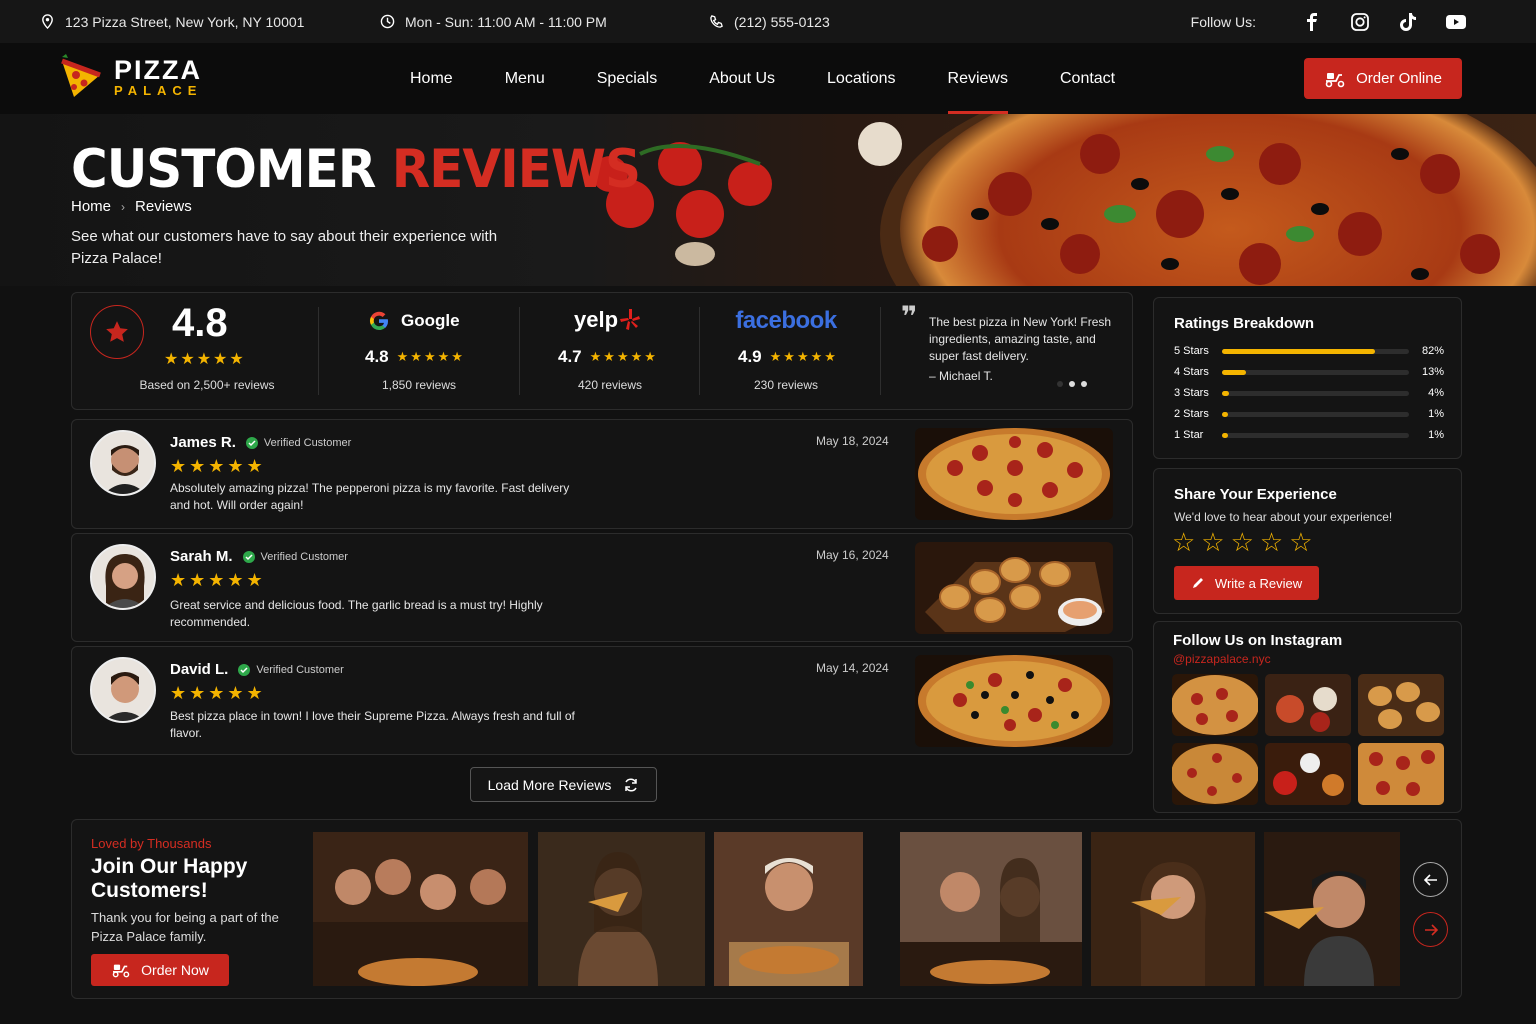 The width and height of the screenshot is (1536, 1024). I want to click on facebook-count: 230 reviews, so click(786, 385).